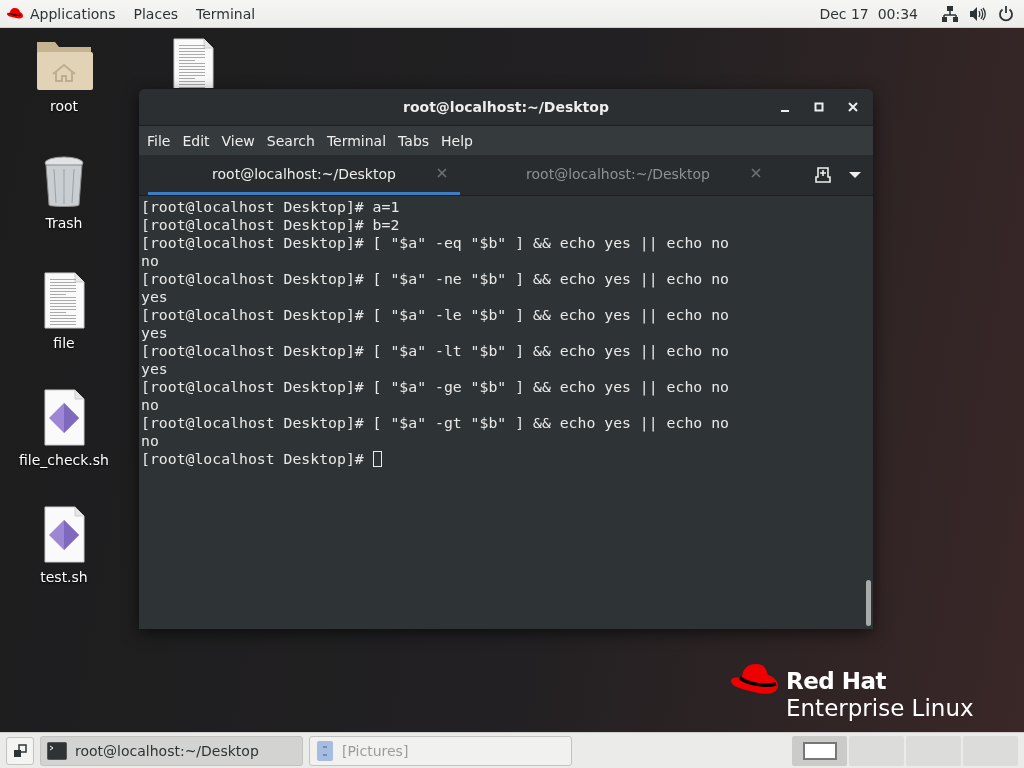  What do you see at coordinates (159, 13) in the screenshot?
I see `top-menu: Places` at bounding box center [159, 13].